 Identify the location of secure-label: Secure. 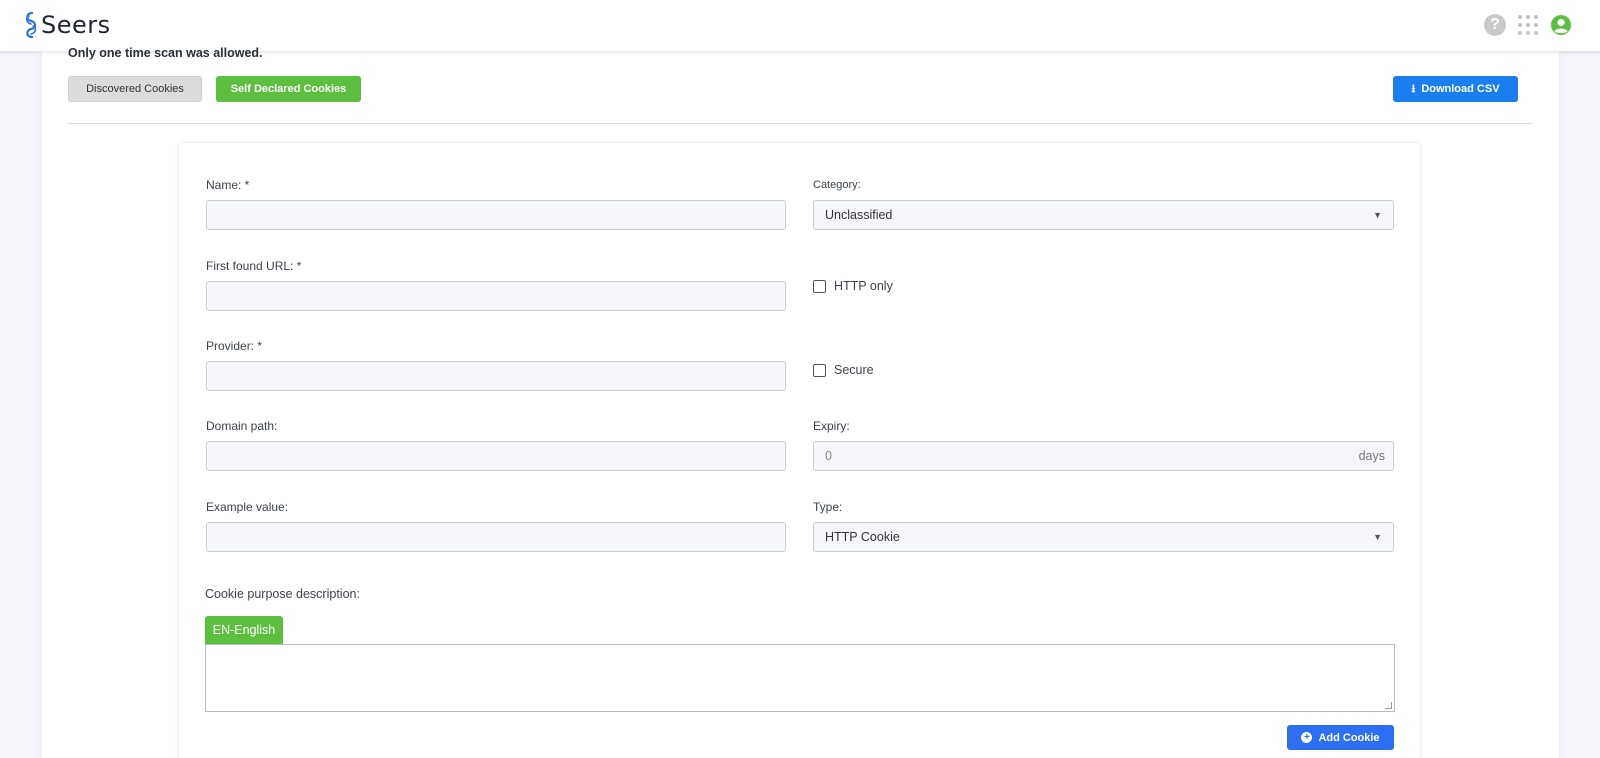
(854, 370).